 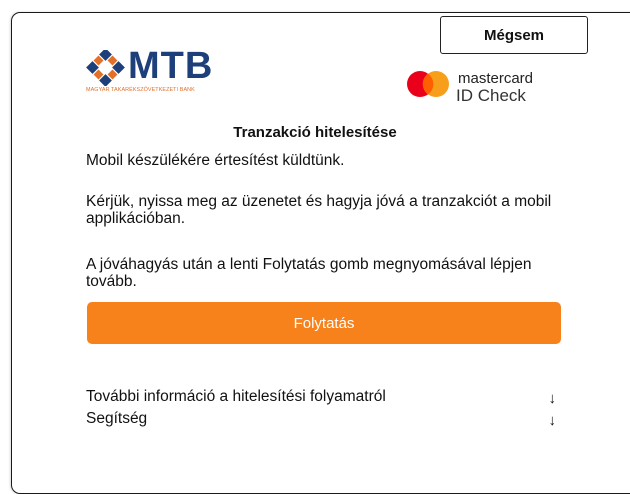 What do you see at coordinates (140, 90) in the screenshot?
I see `bank-logo-subtitle: MAGYAR TAKARÉKSZÖVETKEZETI BANK` at bounding box center [140, 90].